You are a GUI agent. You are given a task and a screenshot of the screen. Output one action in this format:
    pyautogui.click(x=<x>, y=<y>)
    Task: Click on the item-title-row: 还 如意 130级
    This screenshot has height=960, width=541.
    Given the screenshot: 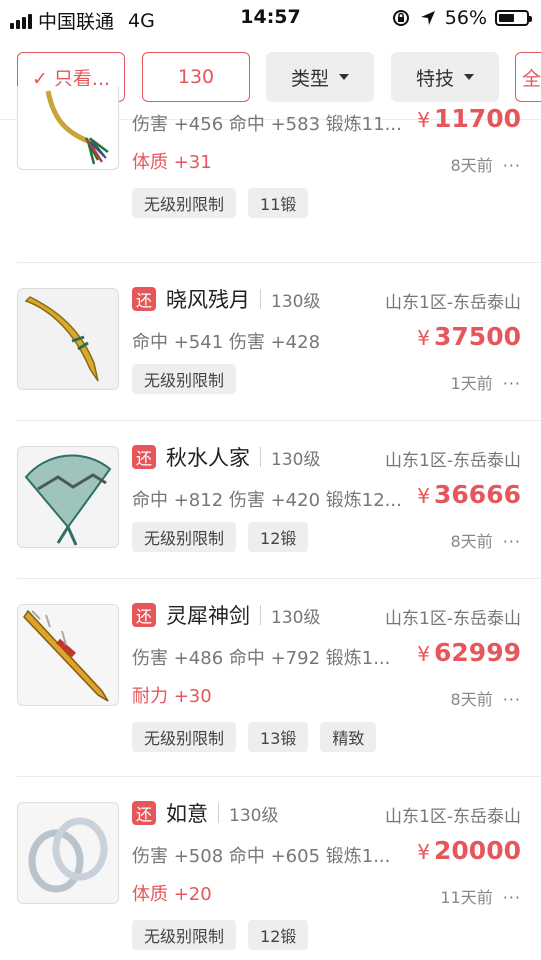 What is the action you would take?
    pyautogui.click(x=205, y=813)
    